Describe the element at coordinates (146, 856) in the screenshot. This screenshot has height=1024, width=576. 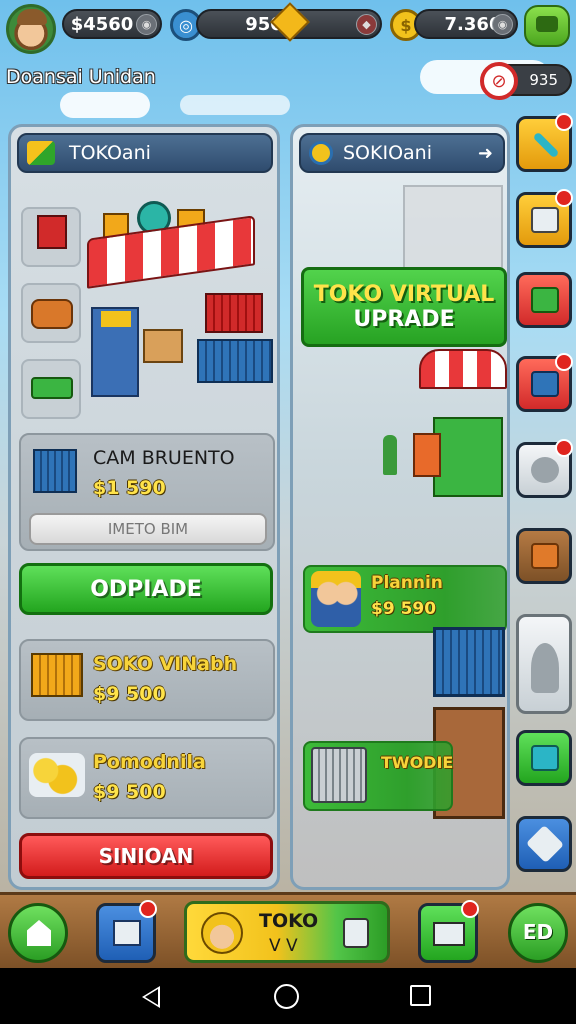
I see `sell-button: SINIOAN` at that location.